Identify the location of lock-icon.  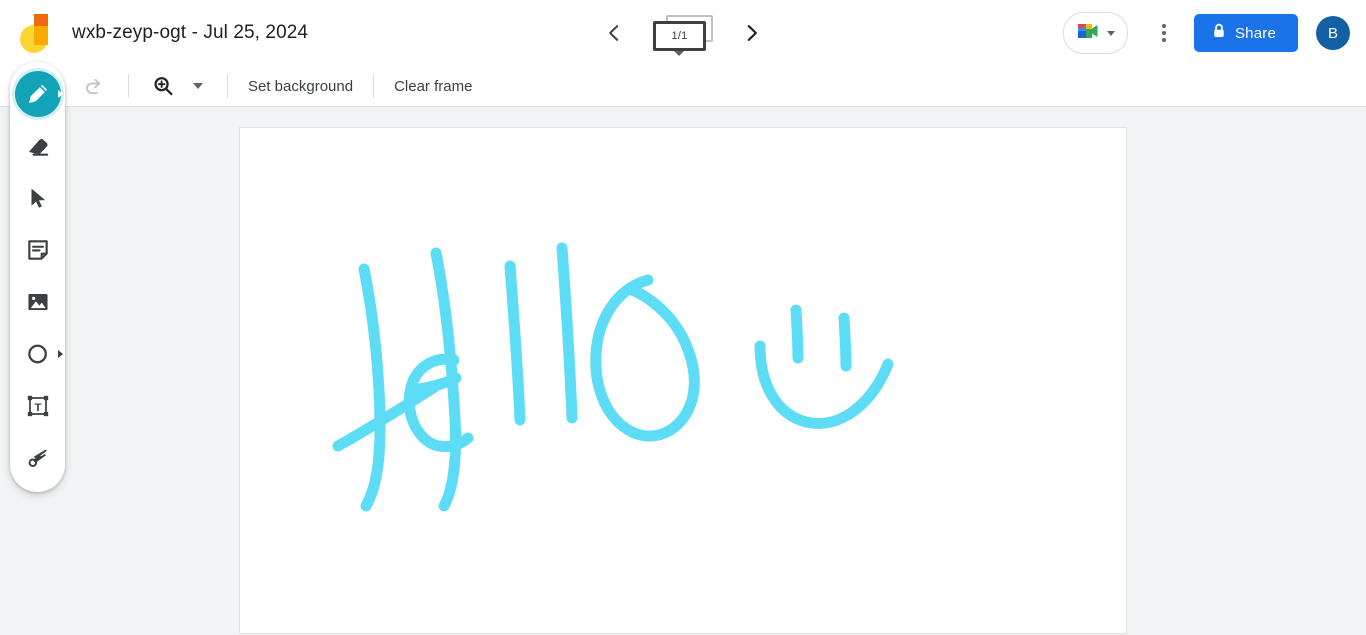
(1219, 33).